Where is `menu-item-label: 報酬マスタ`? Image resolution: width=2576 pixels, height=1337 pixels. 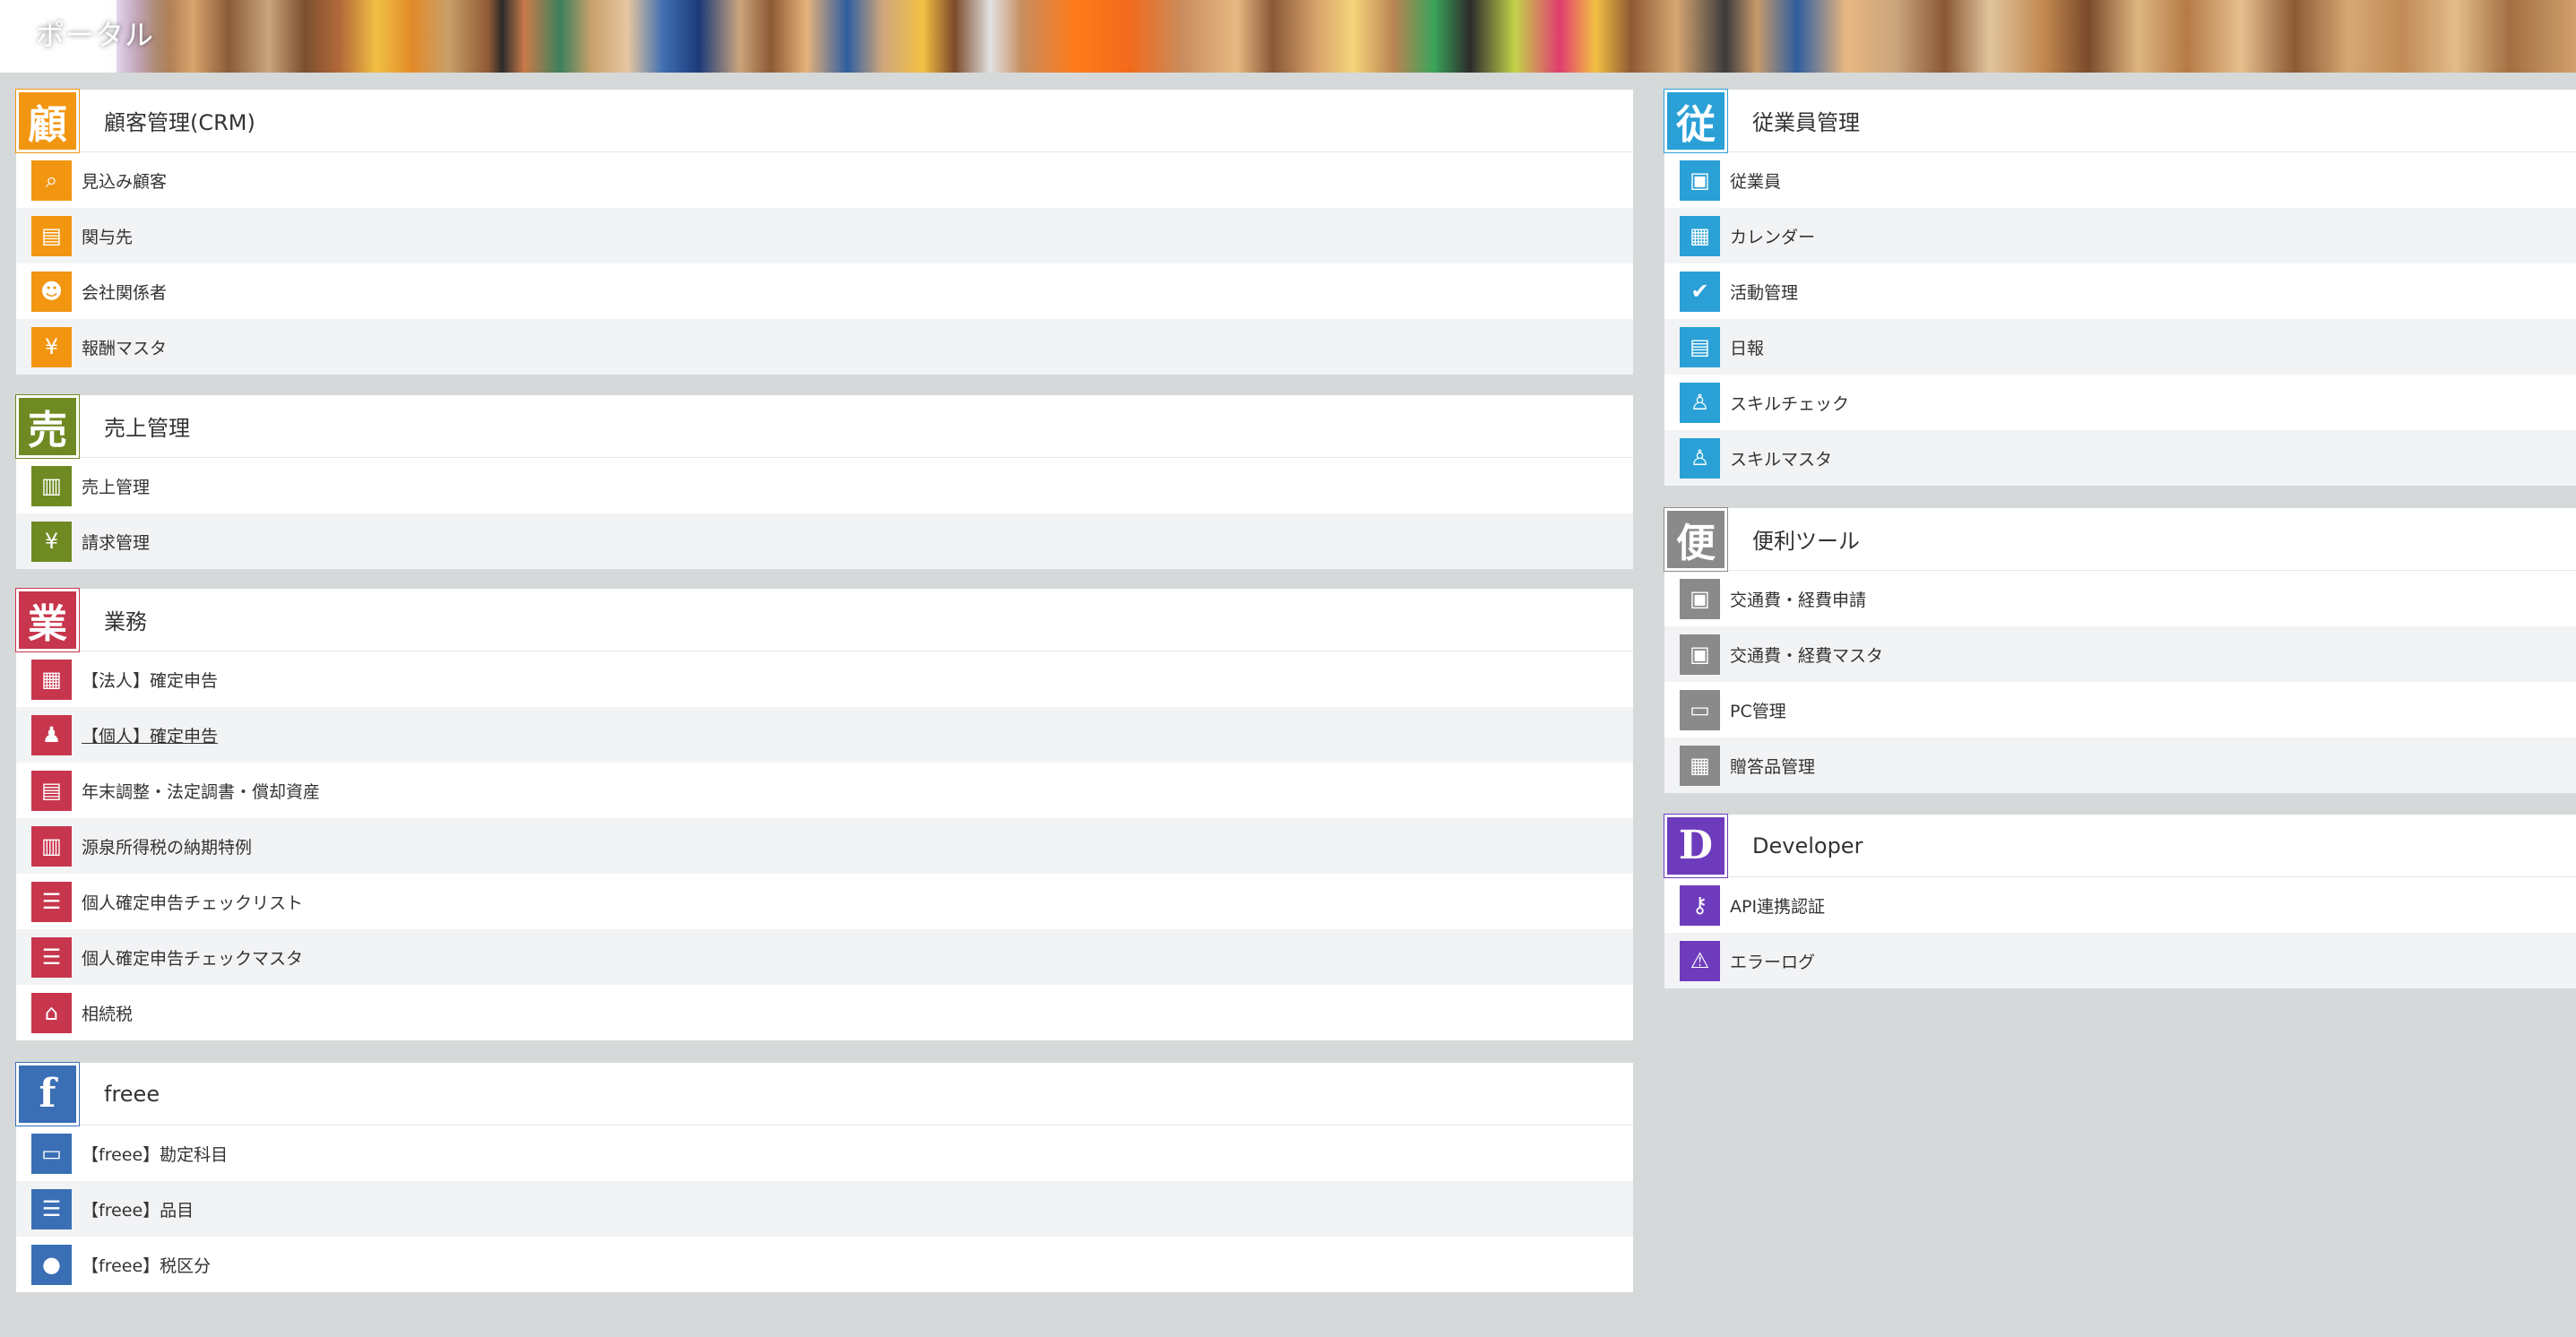 menu-item-label: 報酬マスタ is located at coordinates (124, 347).